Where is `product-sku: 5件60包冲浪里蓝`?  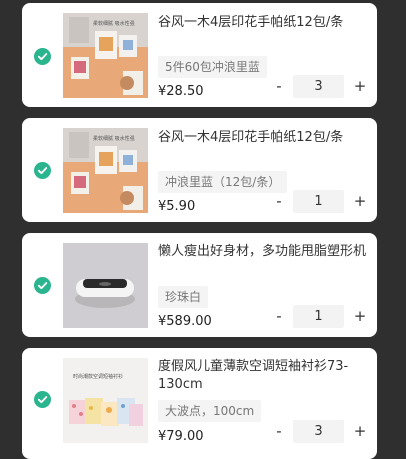 product-sku: 5件60包冲浪里蓝 is located at coordinates (212, 67).